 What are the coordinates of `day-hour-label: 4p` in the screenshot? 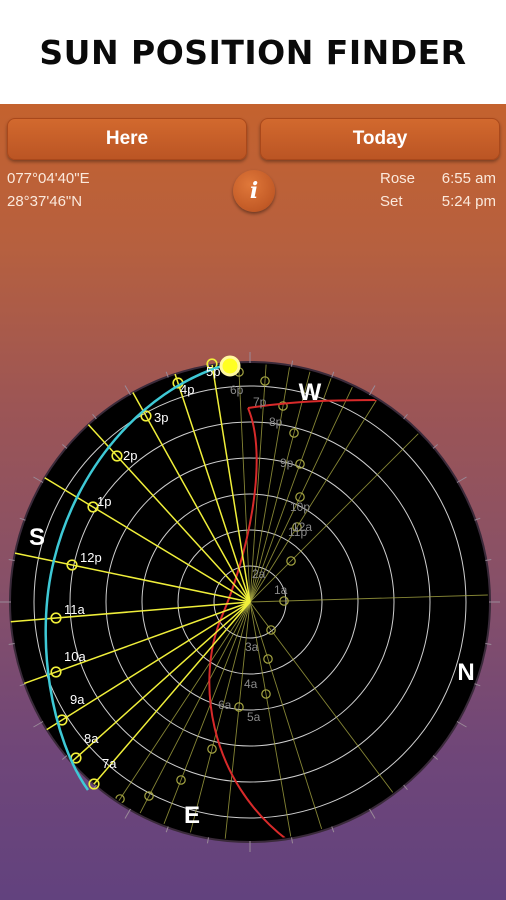 It's located at (187, 389).